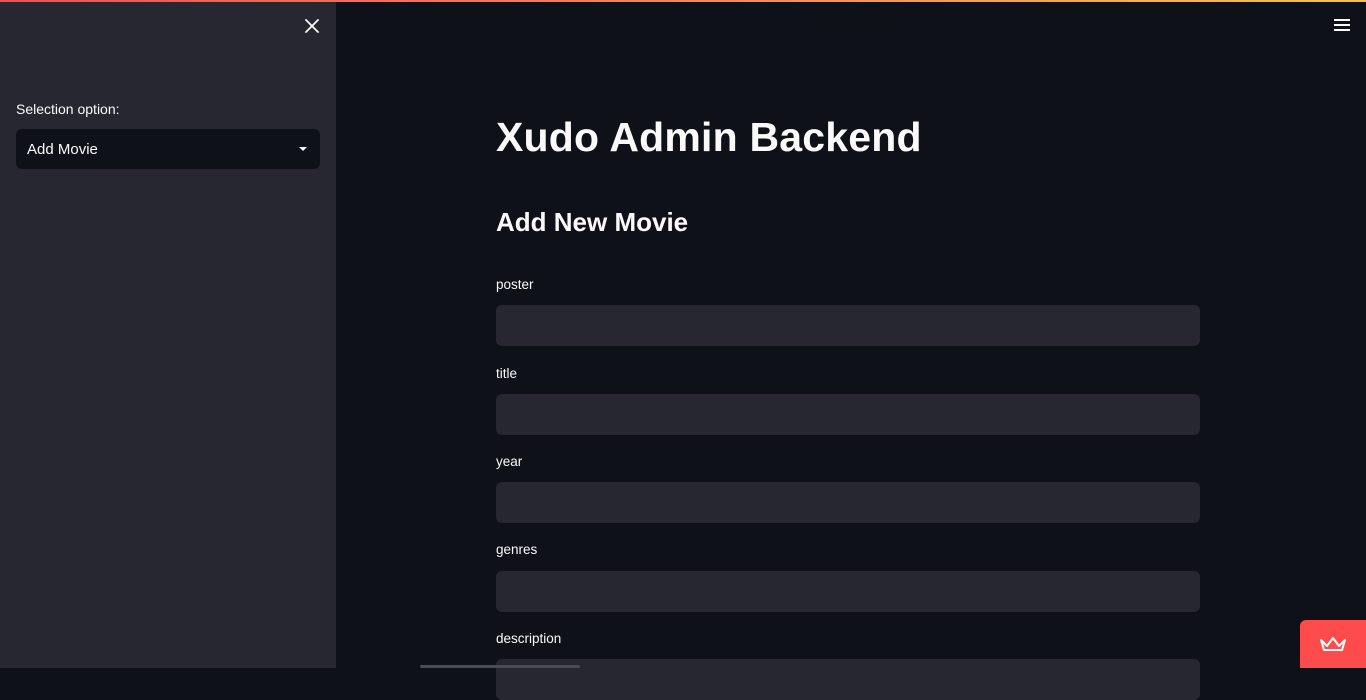 The width and height of the screenshot is (1366, 700). What do you see at coordinates (683, 1) in the screenshot?
I see `top-decoration-bar` at bounding box center [683, 1].